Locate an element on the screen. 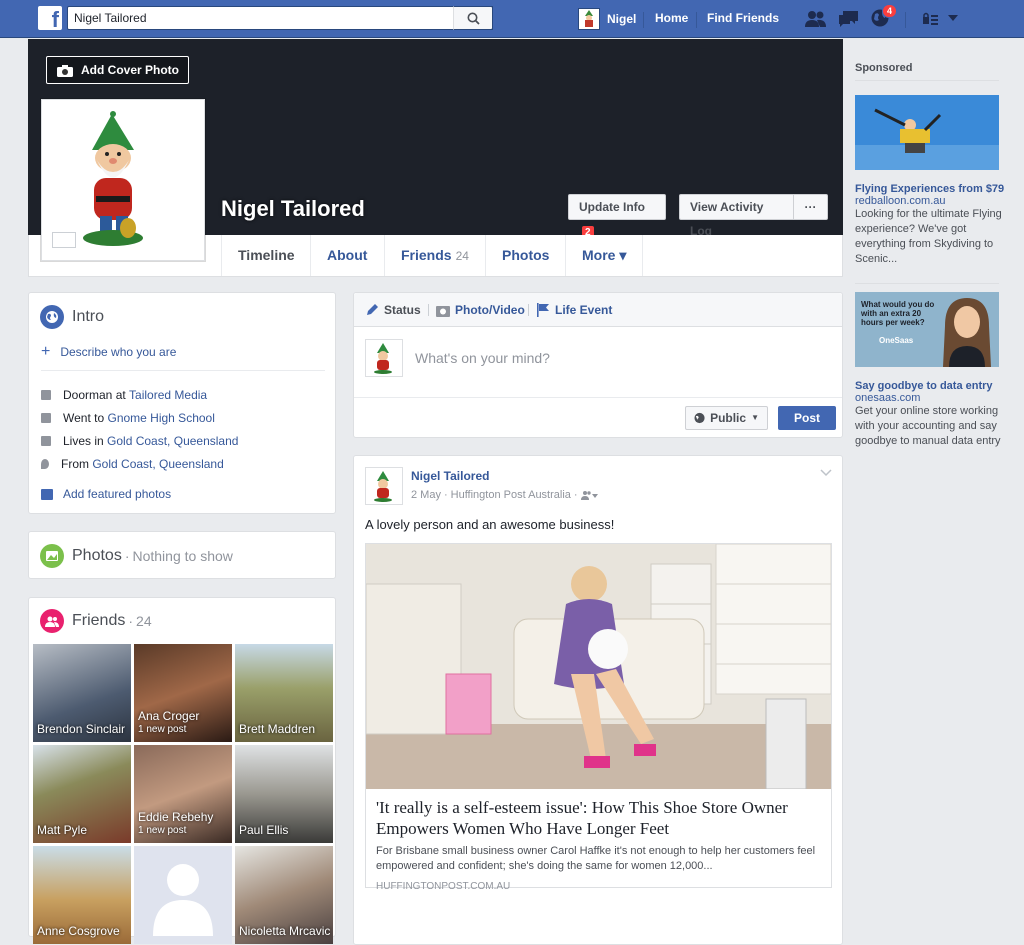 The width and height of the screenshot is (1024, 945). tab-friends-label: Friends is located at coordinates (426, 255).